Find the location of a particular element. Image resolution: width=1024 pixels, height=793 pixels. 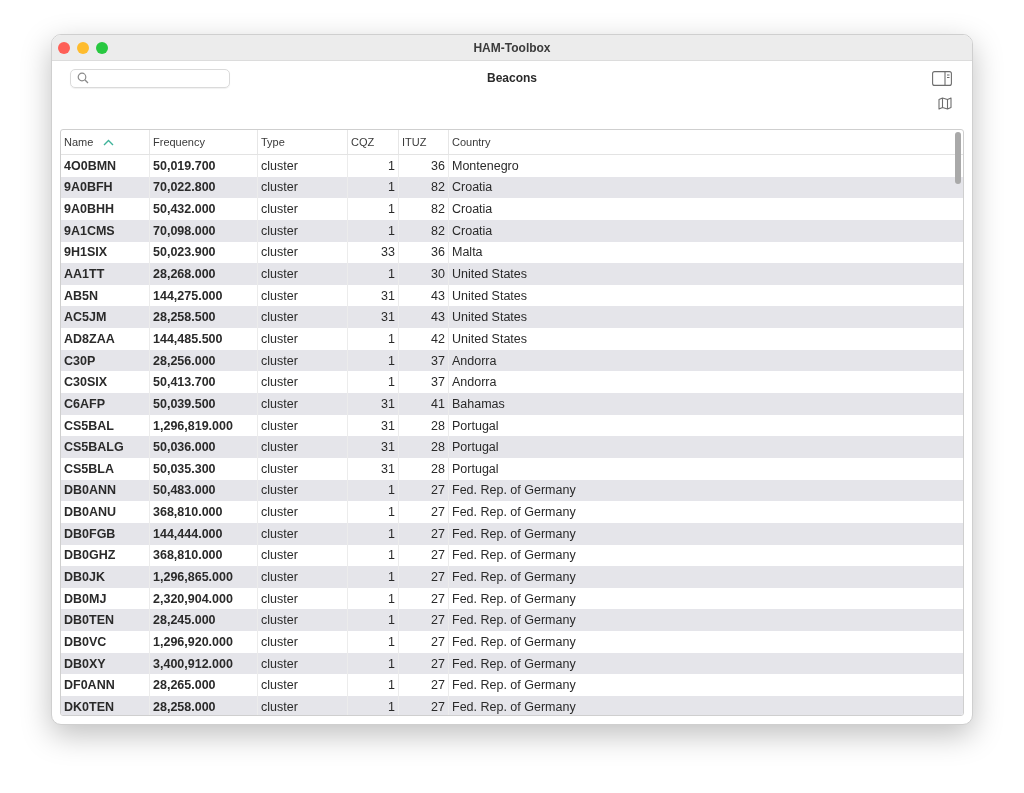

close-button is located at coordinates (64, 47).